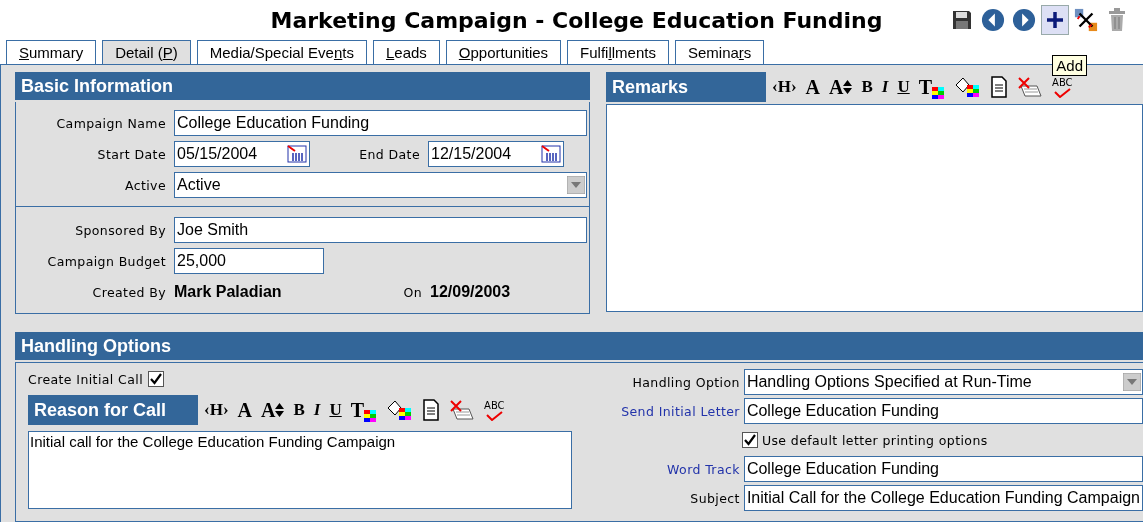  Describe the element at coordinates (496, 154) in the screenshot. I see `date-field: 12/15/2004` at that location.